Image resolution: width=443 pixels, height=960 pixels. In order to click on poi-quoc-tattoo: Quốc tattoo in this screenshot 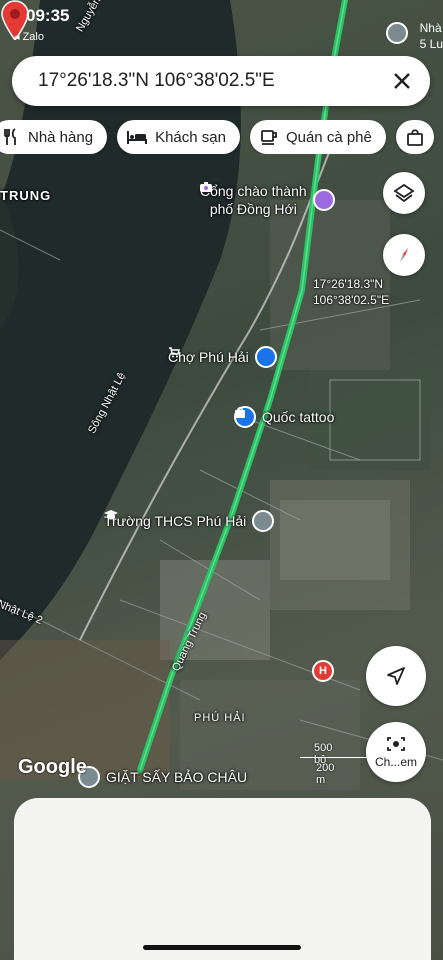, I will do `click(284, 417)`.